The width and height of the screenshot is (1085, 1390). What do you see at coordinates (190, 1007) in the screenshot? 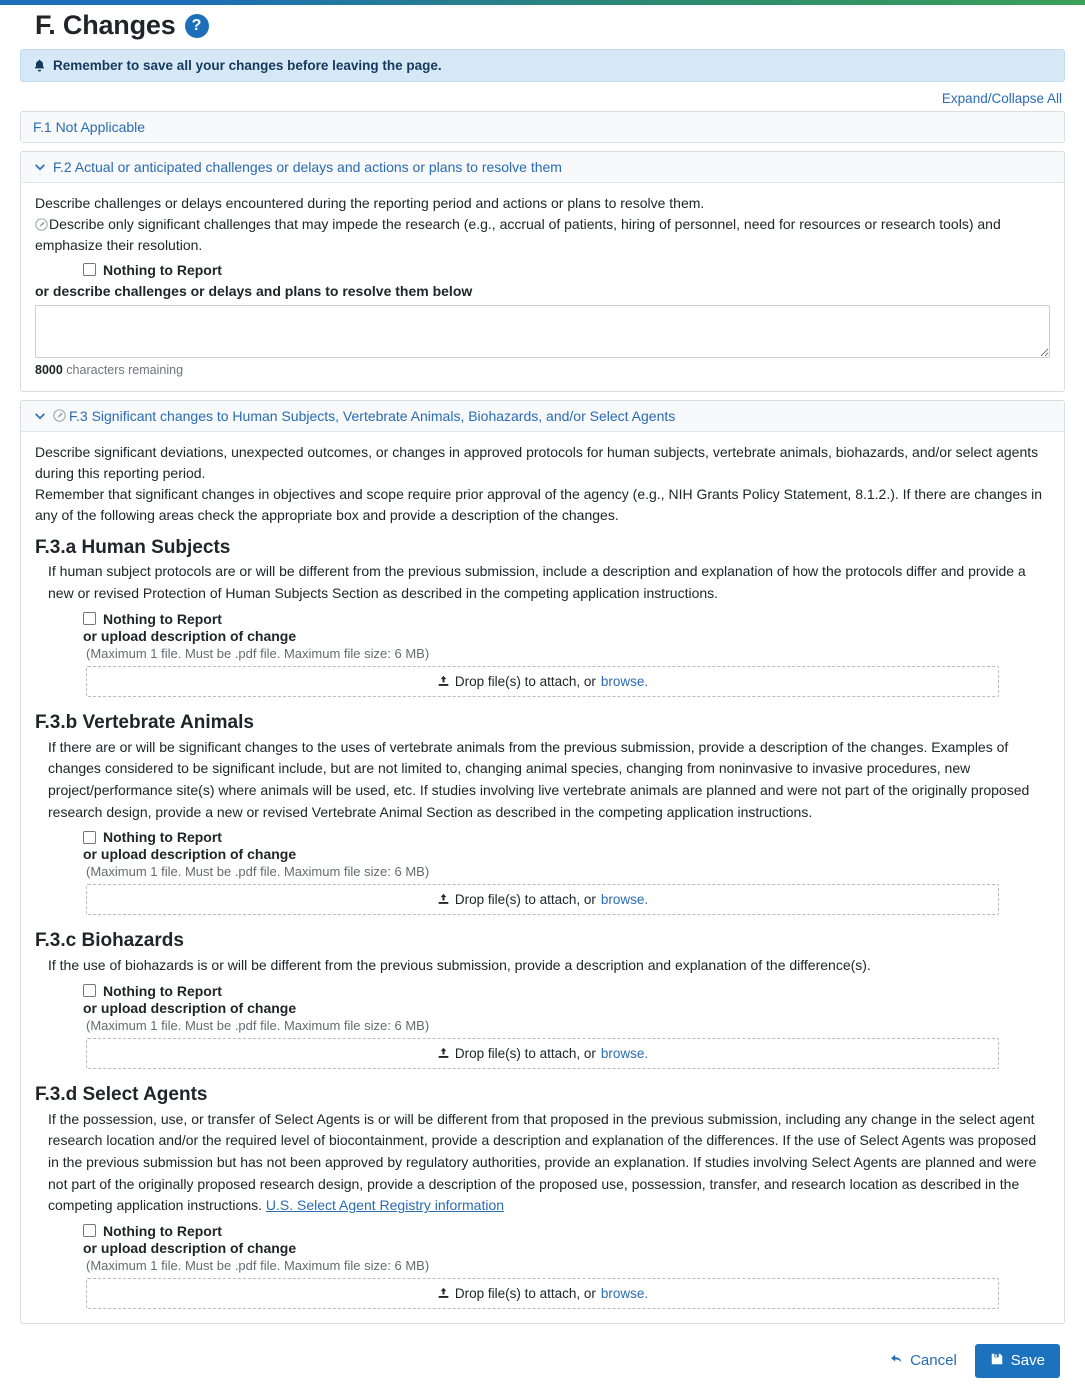
I see `f3c-or-upload-label: or upload description of change` at bounding box center [190, 1007].